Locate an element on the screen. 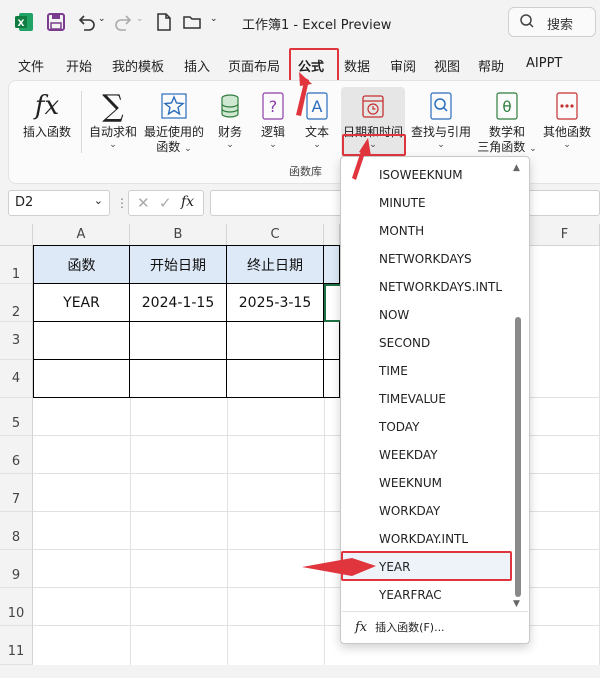 This screenshot has height=678, width=600. arrow-to-formulas-tab-head is located at coordinates (305, 79).